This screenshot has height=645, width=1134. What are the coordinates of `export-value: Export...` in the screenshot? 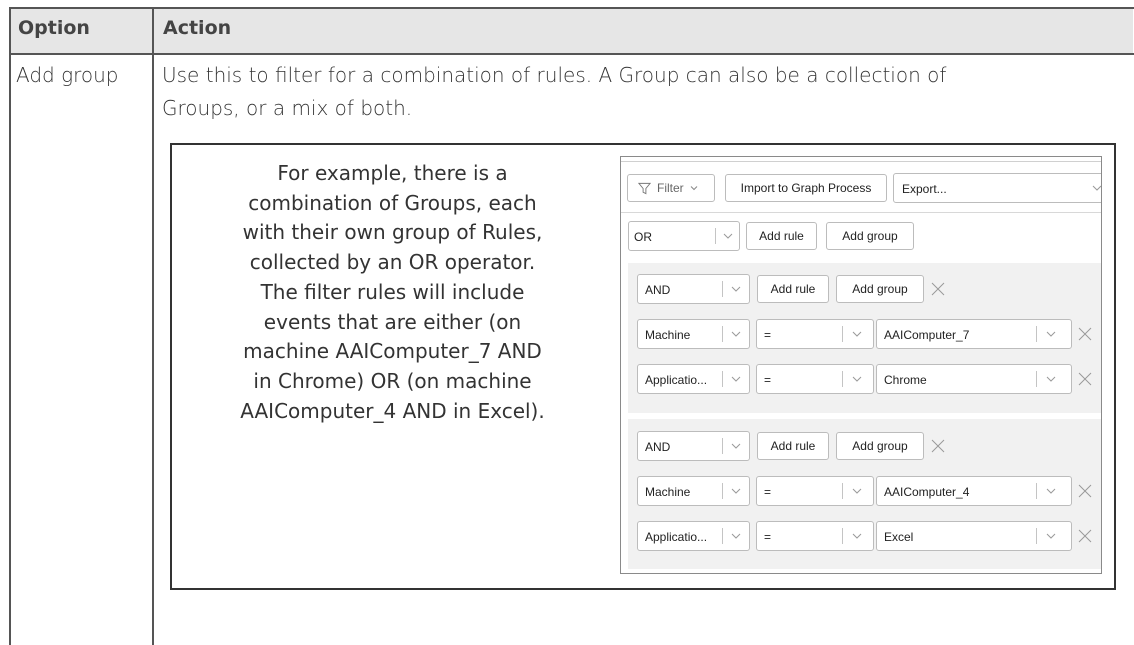 It's located at (924, 189).